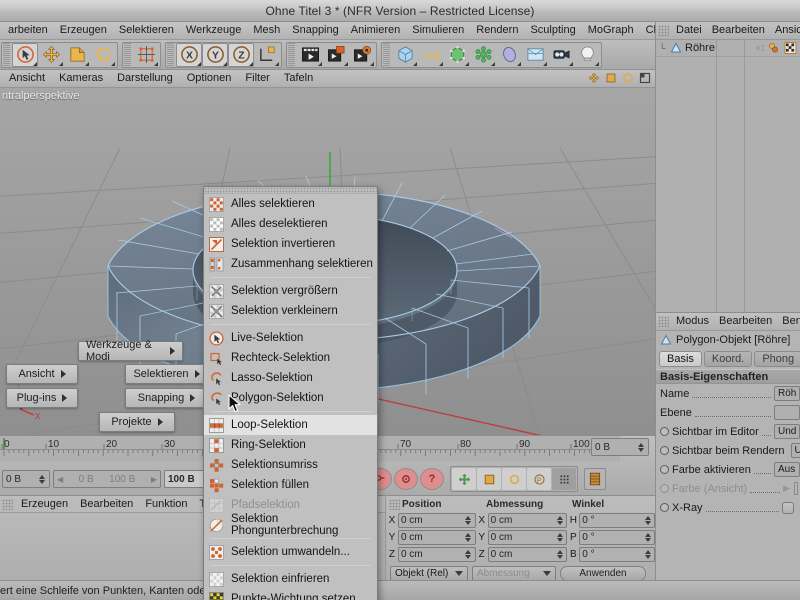 This screenshot has height=600, width=800. Describe the element at coordinates (539, 479) in the screenshot. I see `record-param-button: P` at that location.